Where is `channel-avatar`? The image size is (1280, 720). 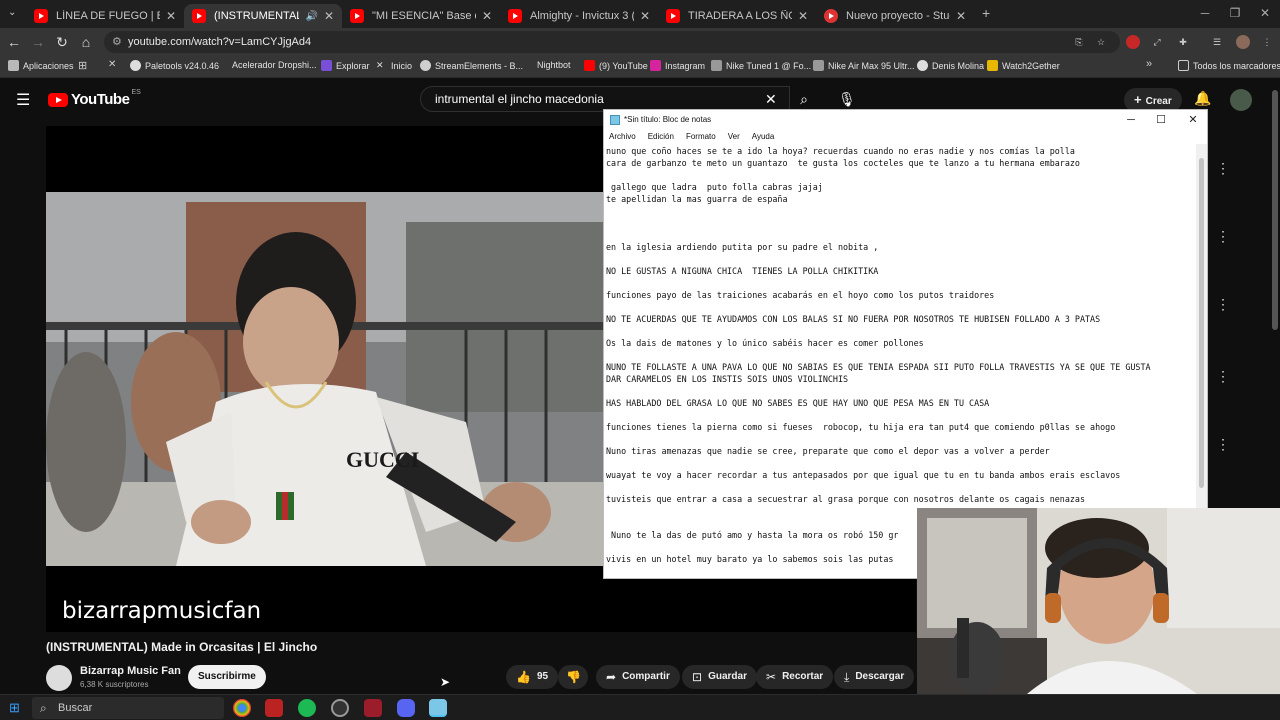 channel-avatar is located at coordinates (59, 678).